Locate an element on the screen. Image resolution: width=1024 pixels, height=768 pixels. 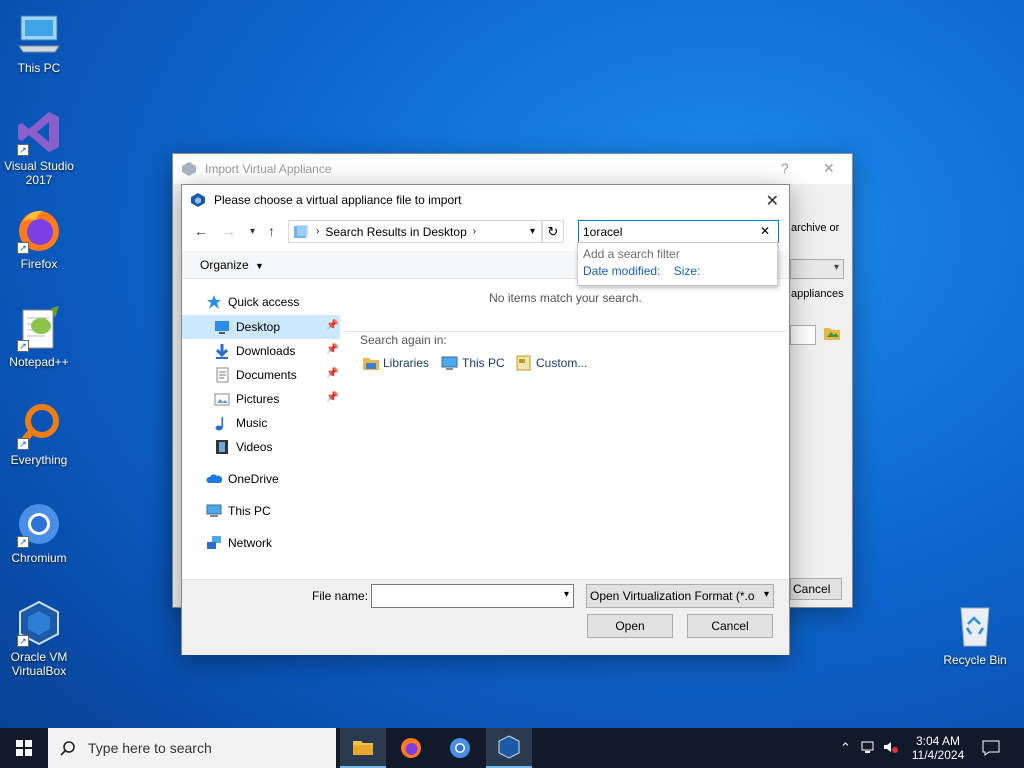
volume-muted-icon is located at coordinates (891, 748).